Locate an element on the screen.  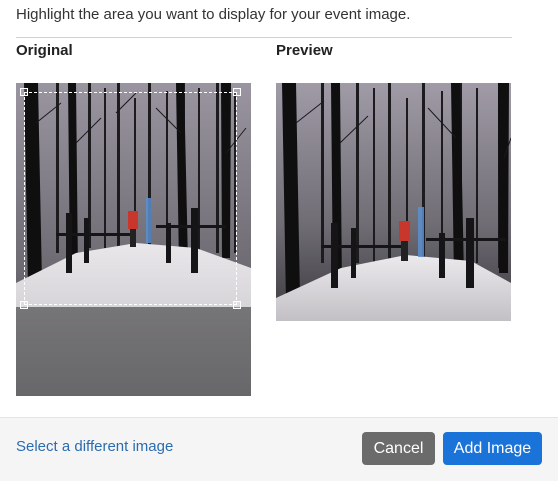
crop-handle-top-right is located at coordinates (237, 92).